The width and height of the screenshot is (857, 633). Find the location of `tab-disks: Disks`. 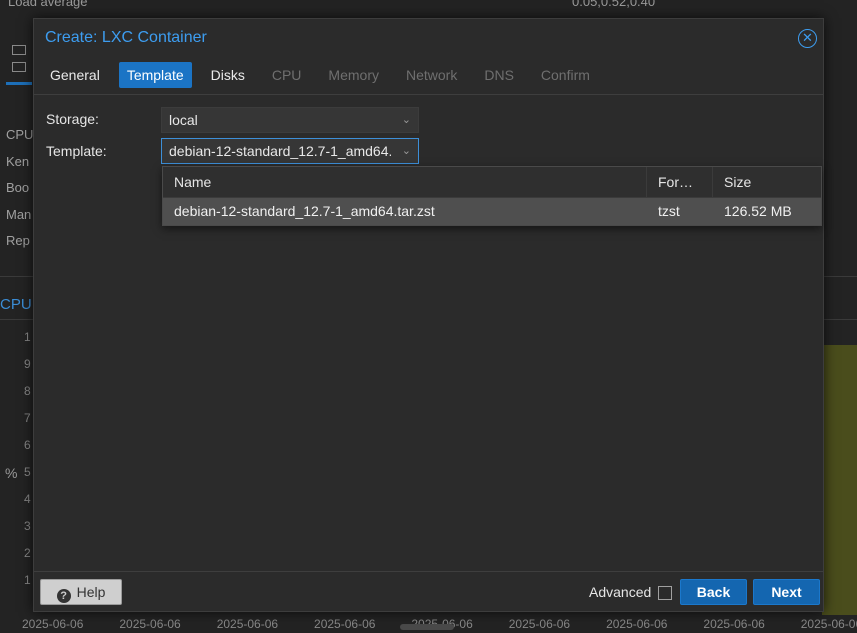

tab-disks: Disks is located at coordinates (228, 75).